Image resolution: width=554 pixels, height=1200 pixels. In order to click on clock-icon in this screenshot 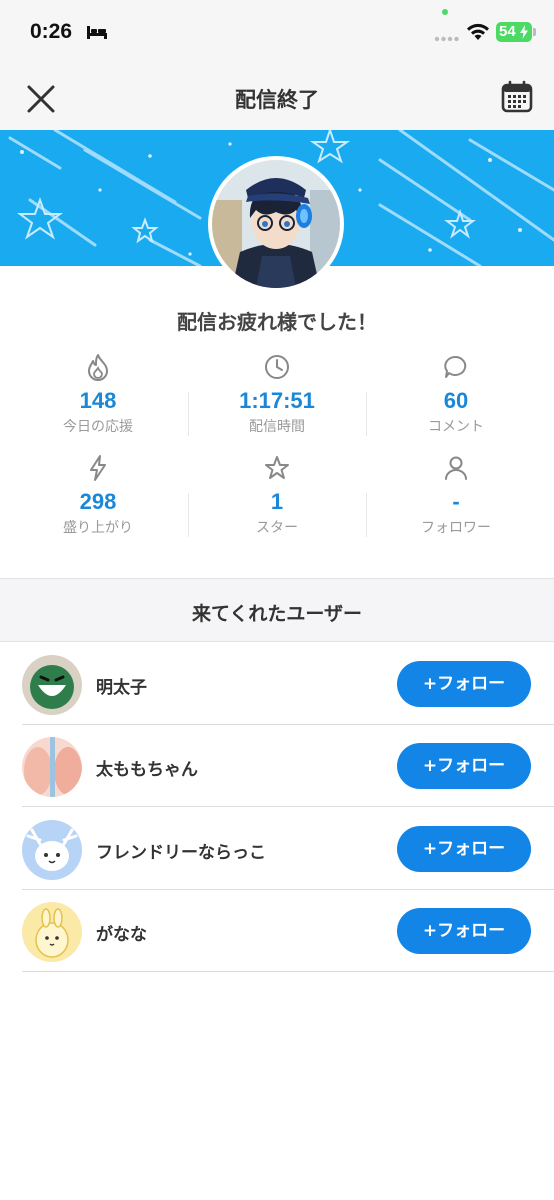, I will do `click(277, 367)`.